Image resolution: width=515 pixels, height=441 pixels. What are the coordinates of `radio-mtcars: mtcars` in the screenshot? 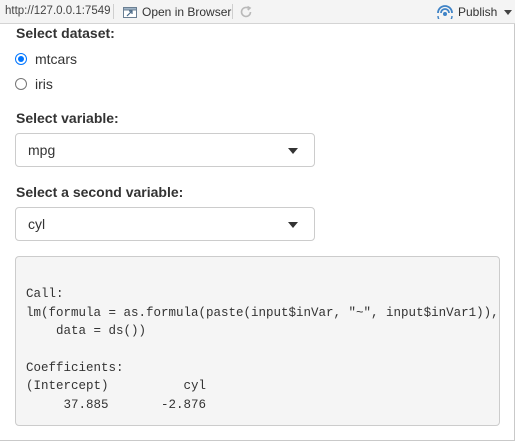 It's located at (46, 59).